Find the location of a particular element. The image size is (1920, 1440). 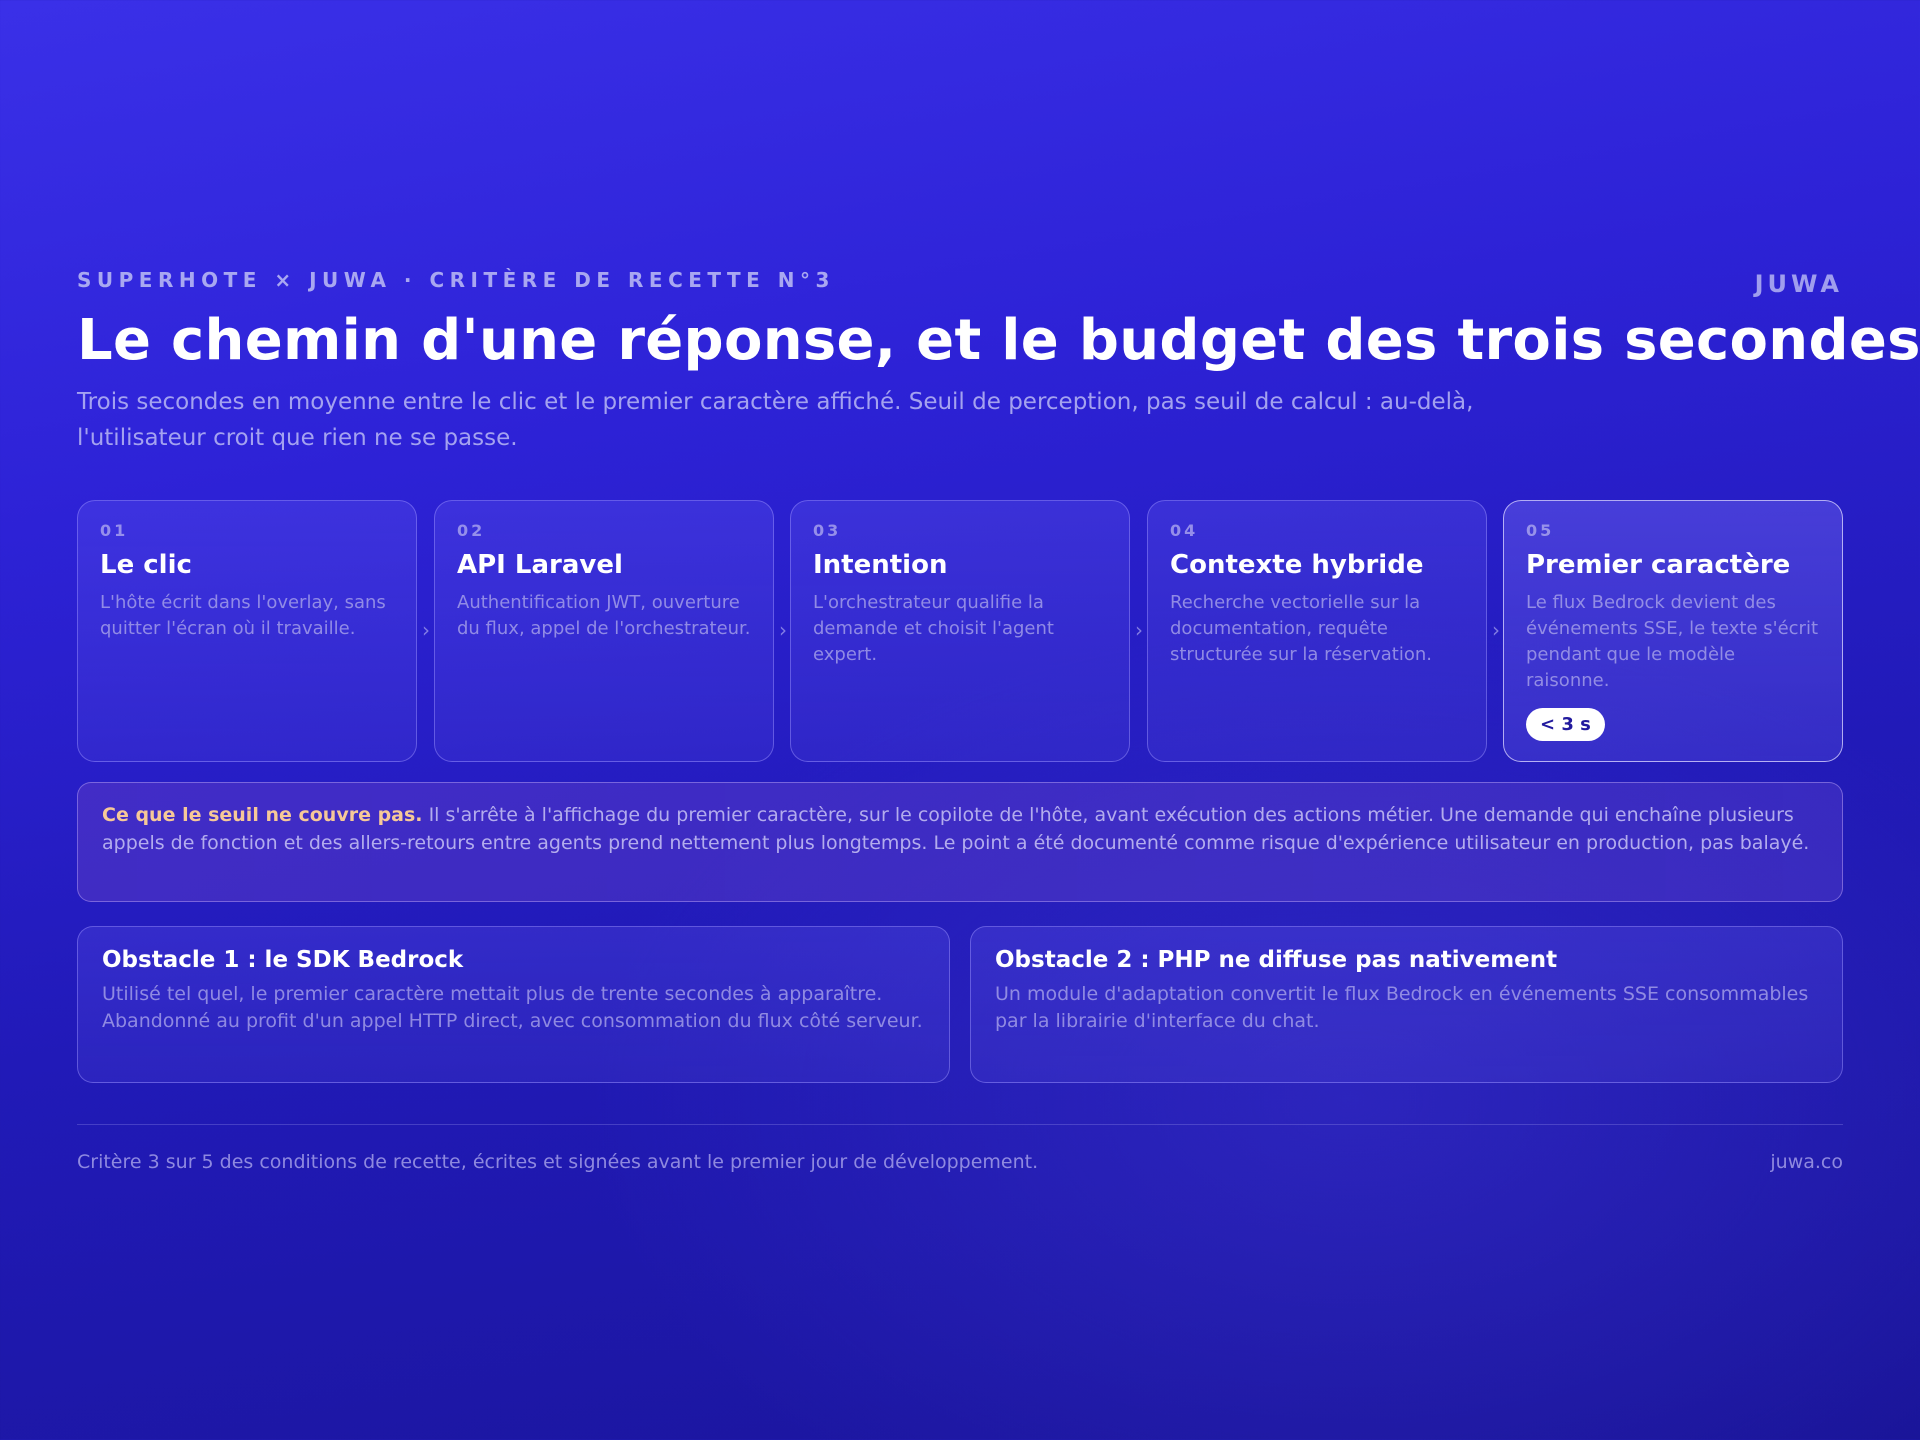

note-lead: Ce que le seuil ne couvre pas. is located at coordinates (262, 815).